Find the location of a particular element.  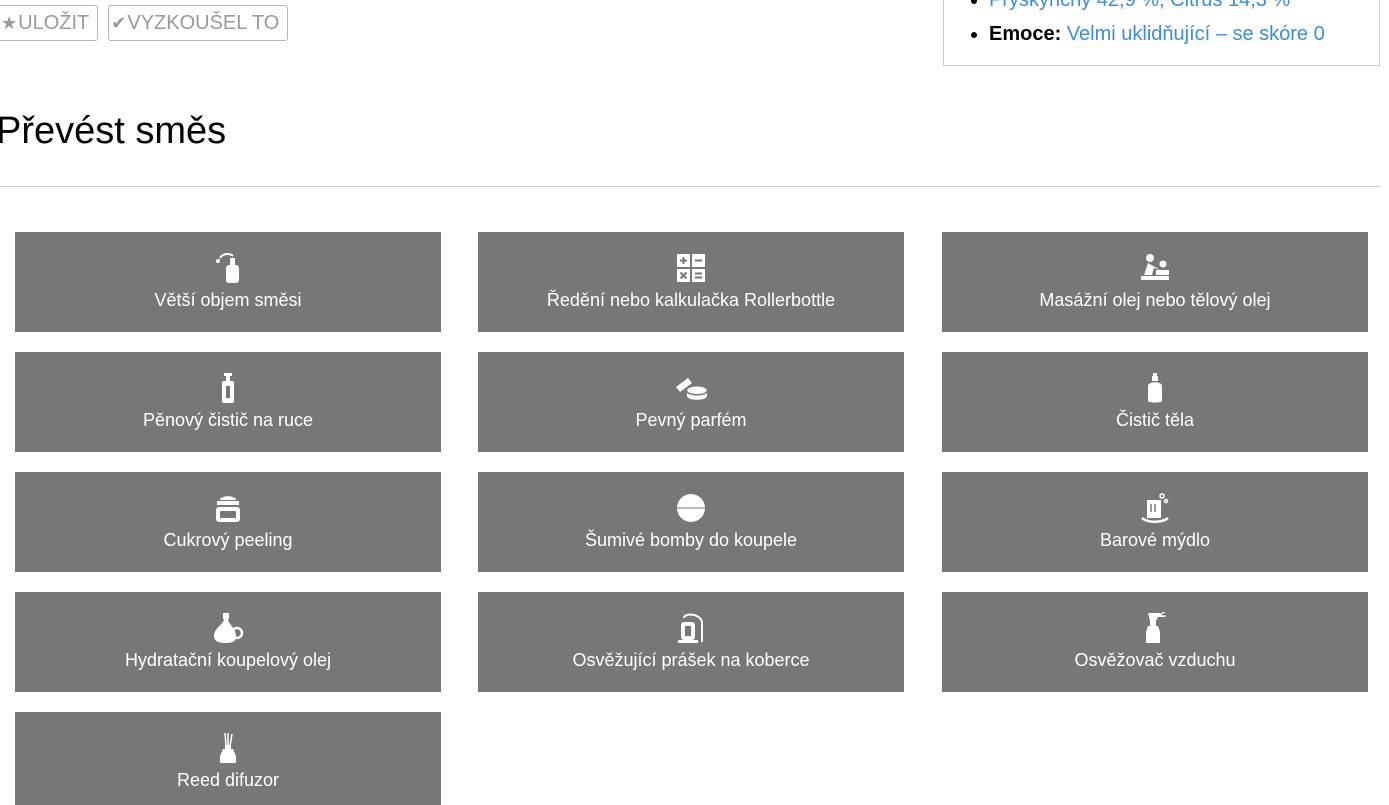

convert-solid-perfume-tile: Pevný parfém is located at coordinates (691, 402).